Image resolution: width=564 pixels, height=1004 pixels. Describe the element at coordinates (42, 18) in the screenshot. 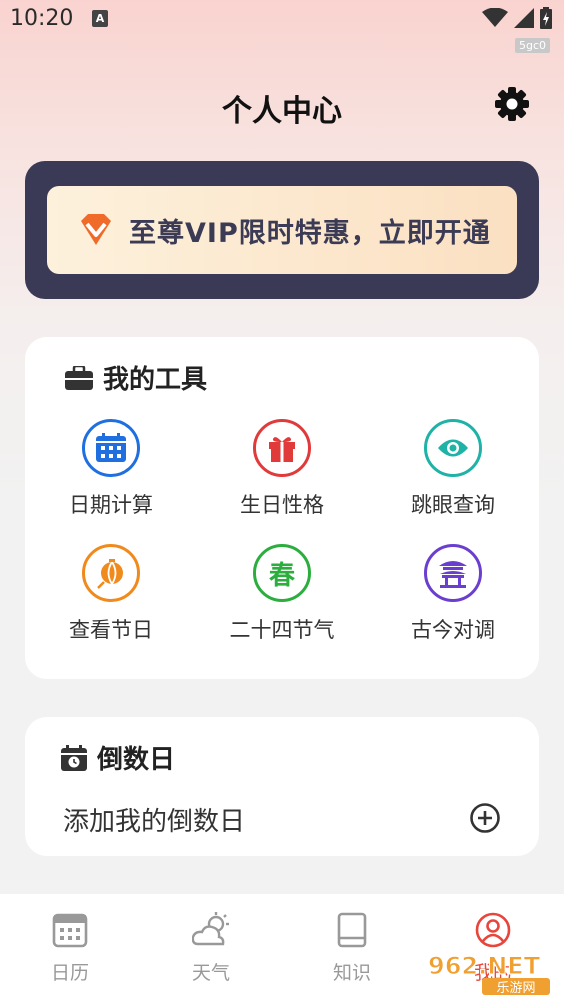

I see `status-time: 10:20` at that location.